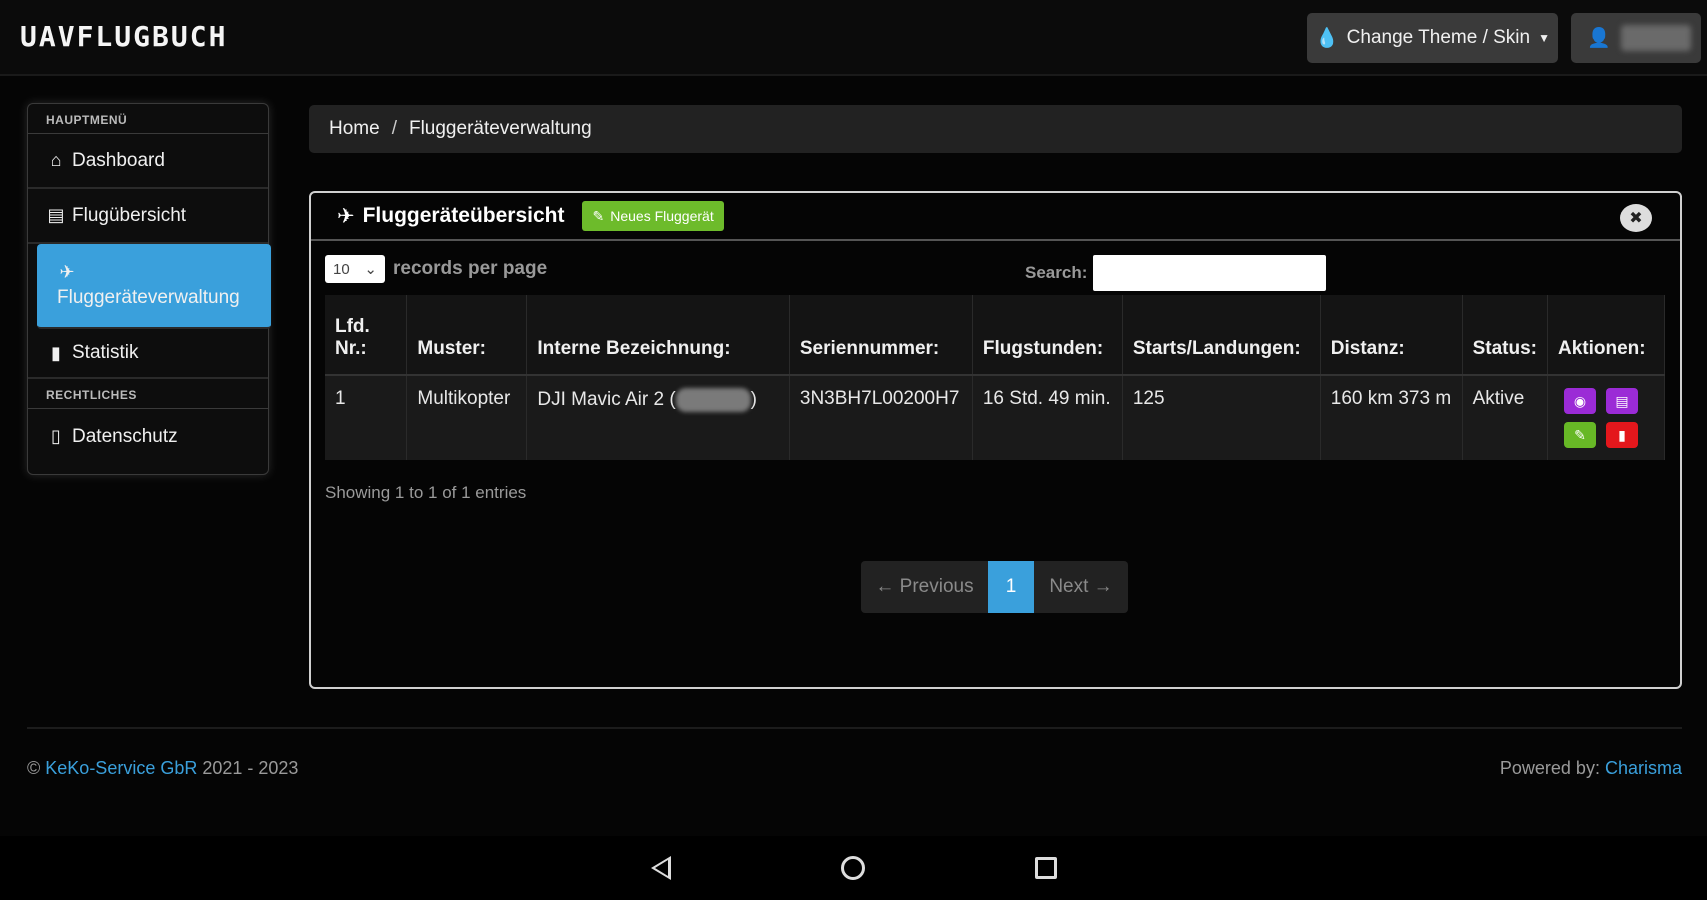  What do you see at coordinates (1047, 335) in the screenshot?
I see `col-flugstunden: Flugstunden:` at bounding box center [1047, 335].